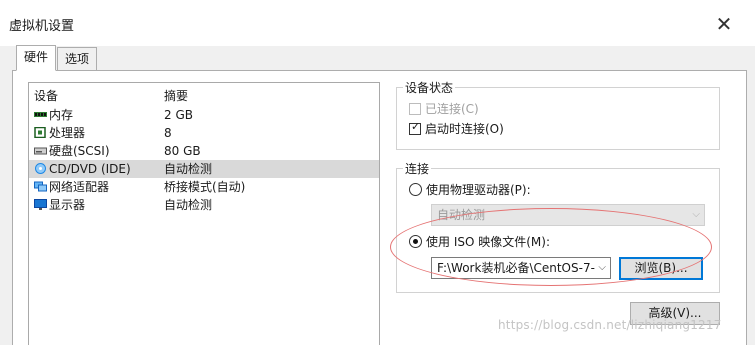 The width and height of the screenshot is (755, 345). What do you see at coordinates (40, 168) in the screenshot?
I see `cd-dvd-icon` at bounding box center [40, 168].